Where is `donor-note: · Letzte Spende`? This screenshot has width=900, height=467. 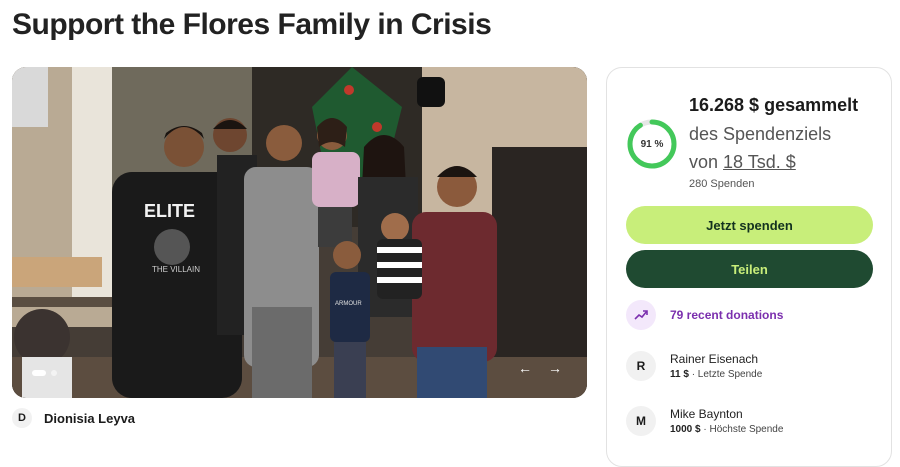 donor-note: · Letzte Spende is located at coordinates (725, 374).